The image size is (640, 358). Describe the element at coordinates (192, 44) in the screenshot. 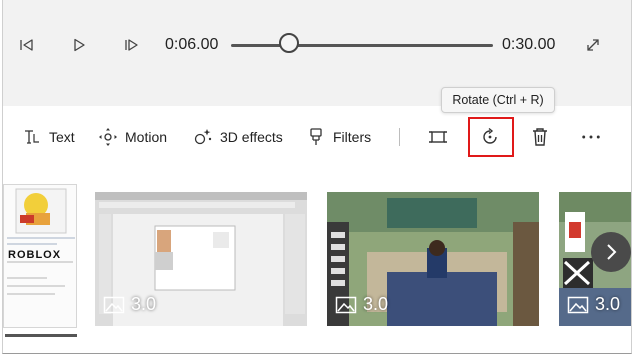

I see `current-time: 0:06.00` at that location.